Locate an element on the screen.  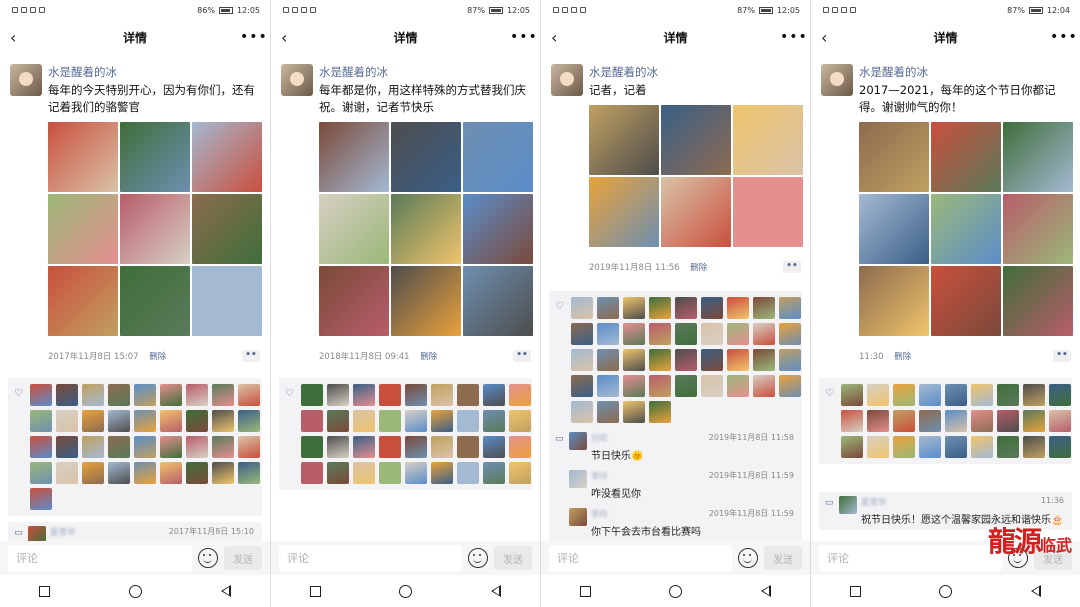
comment-item: ▭ 刘欢 2019年11月8日 11:58 节日快乐🌞 is located at coordinates (675, 447).